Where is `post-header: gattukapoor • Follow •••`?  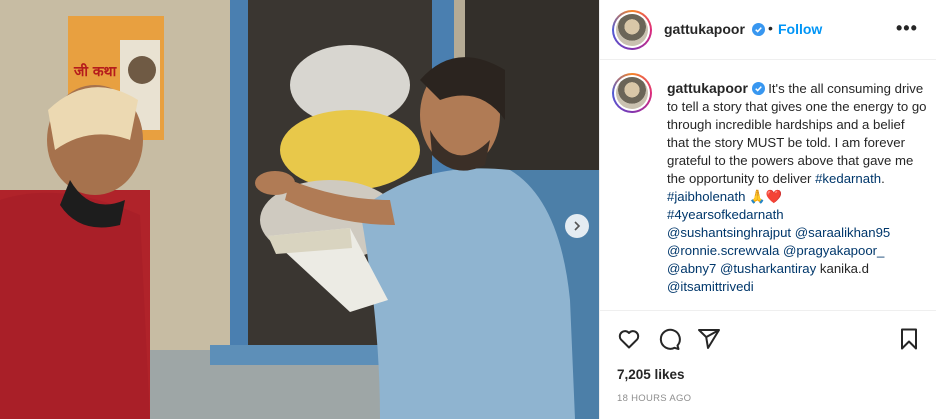 post-header: gattukapoor • Follow ••• is located at coordinates (768, 30).